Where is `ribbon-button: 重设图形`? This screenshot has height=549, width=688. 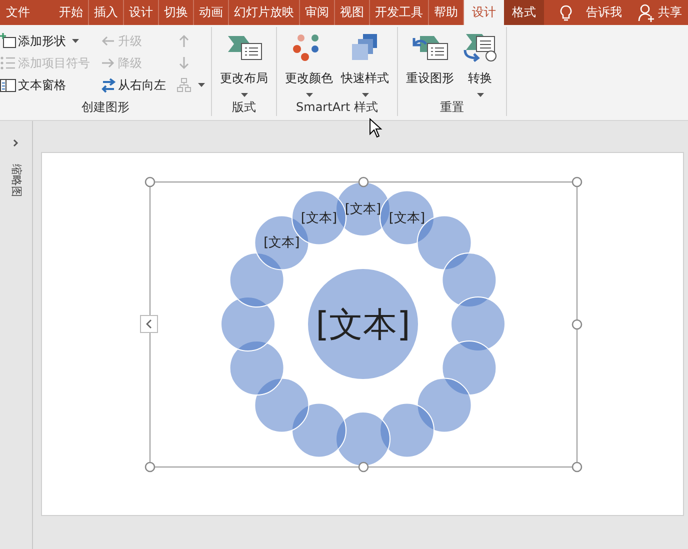 ribbon-button: 重设图形 is located at coordinates (430, 65).